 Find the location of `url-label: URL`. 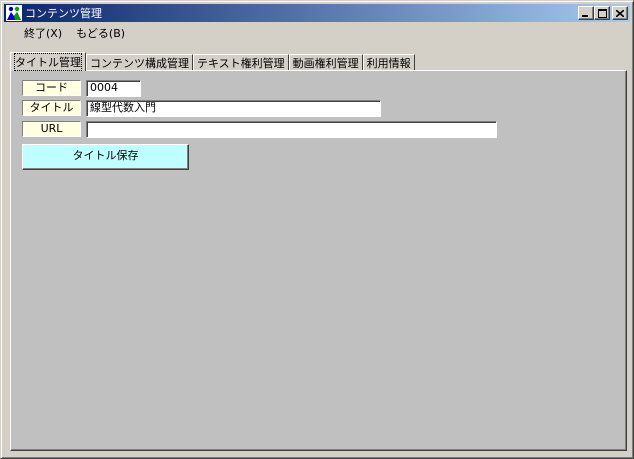

url-label: URL is located at coordinates (51, 129).